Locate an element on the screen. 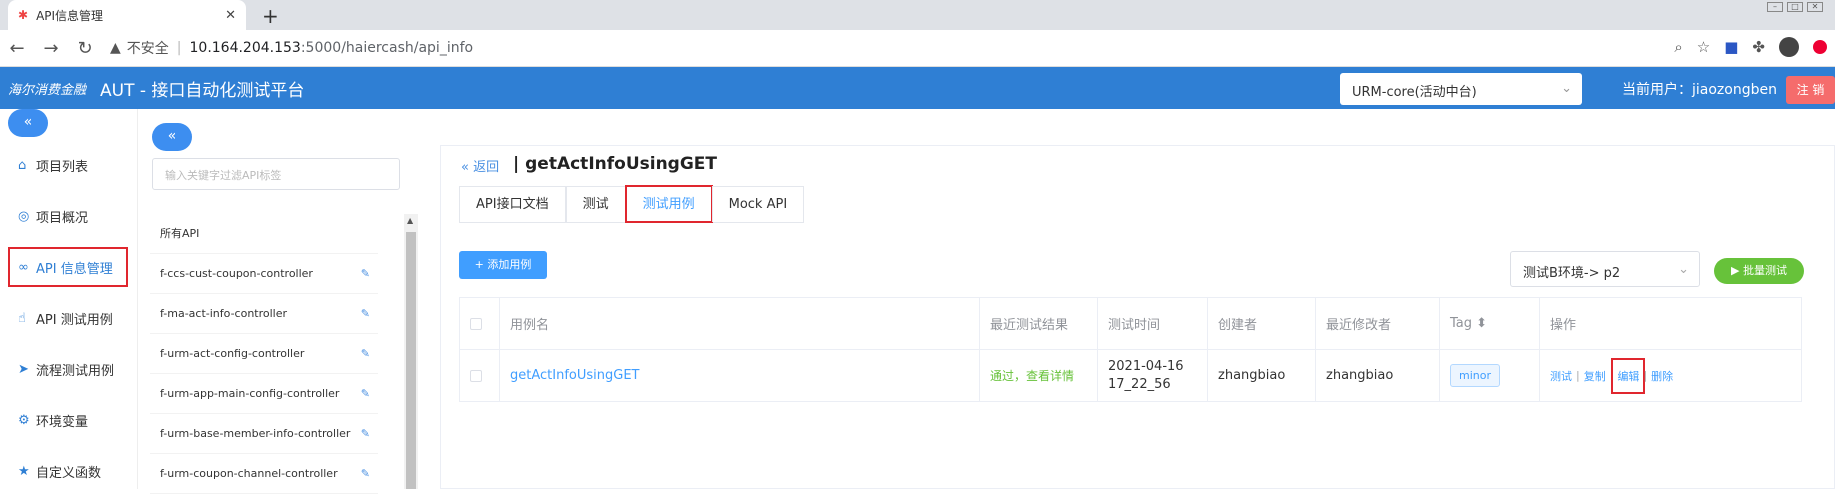 This screenshot has width=1835, height=494. back-link: « 返回 is located at coordinates (480, 165).